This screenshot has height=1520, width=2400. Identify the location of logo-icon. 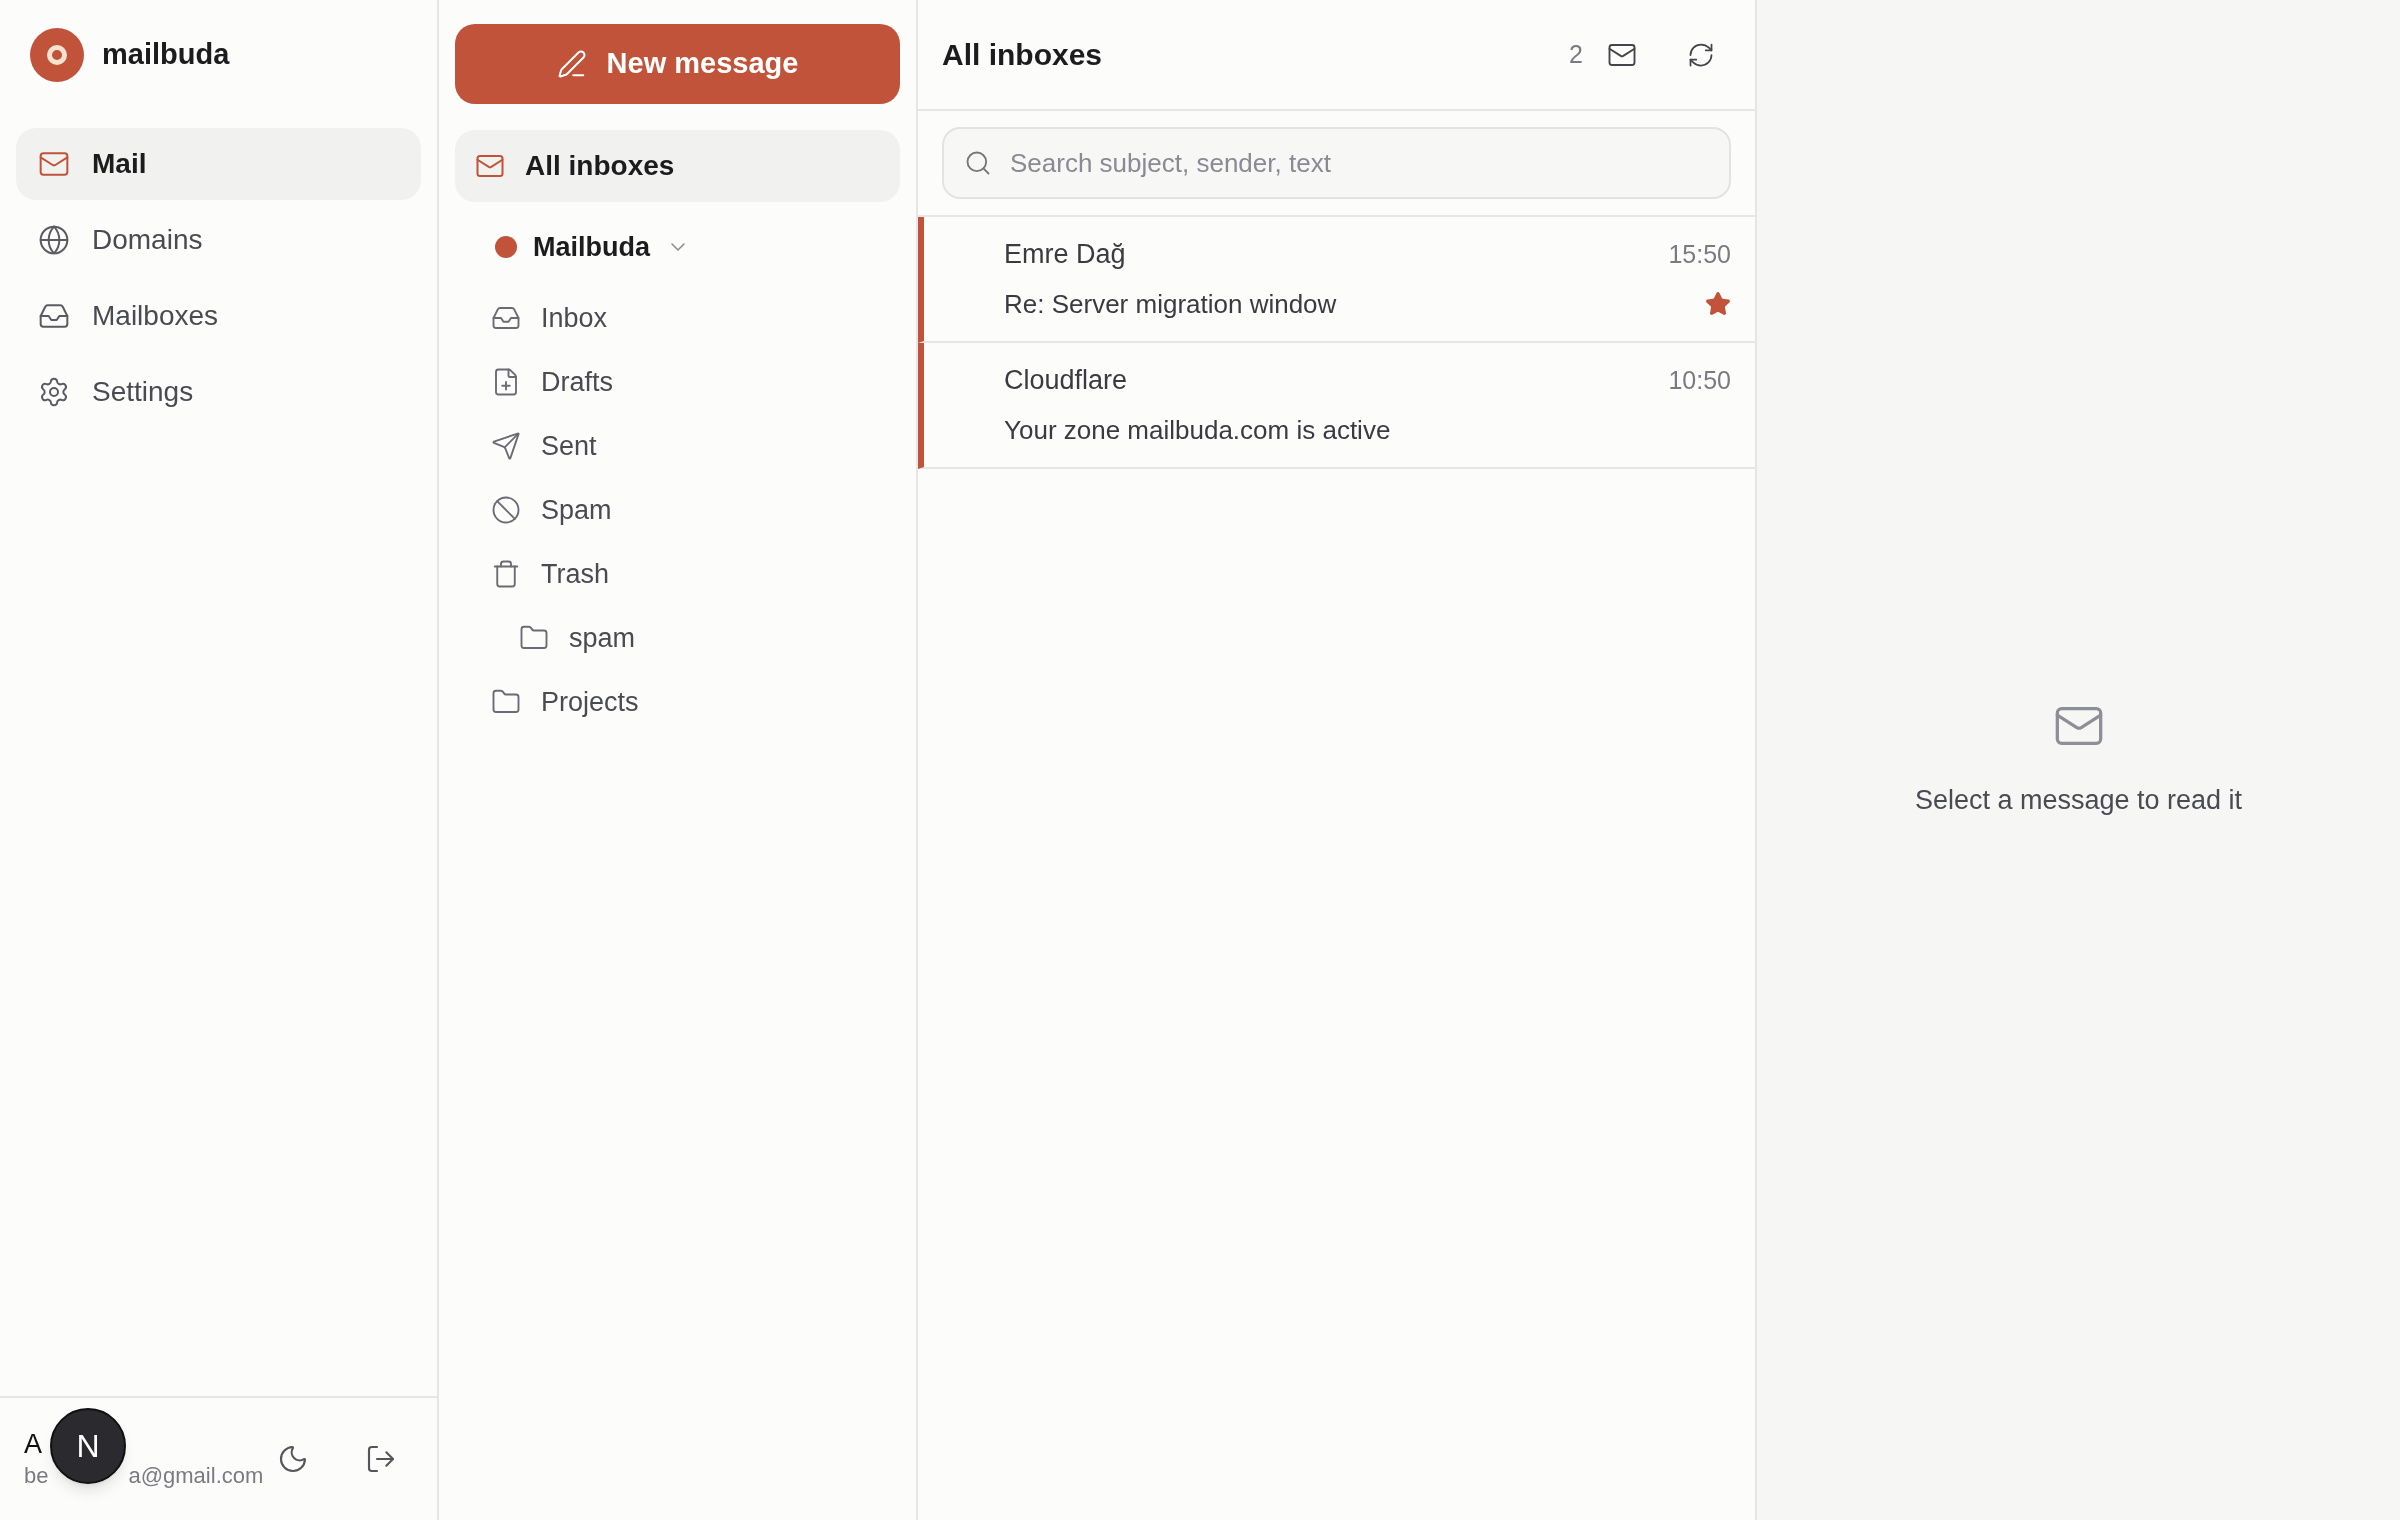
(57, 55).